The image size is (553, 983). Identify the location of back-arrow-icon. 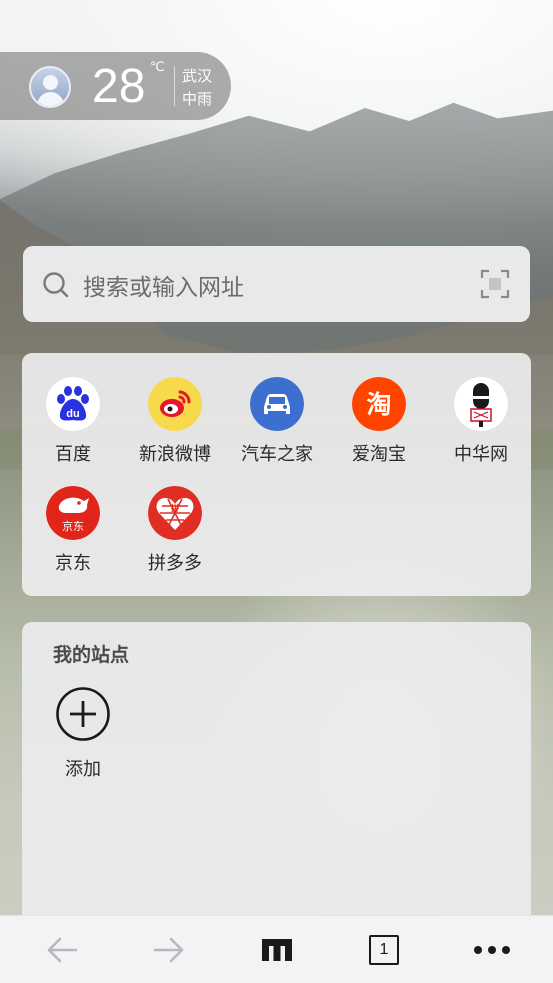
(62, 950).